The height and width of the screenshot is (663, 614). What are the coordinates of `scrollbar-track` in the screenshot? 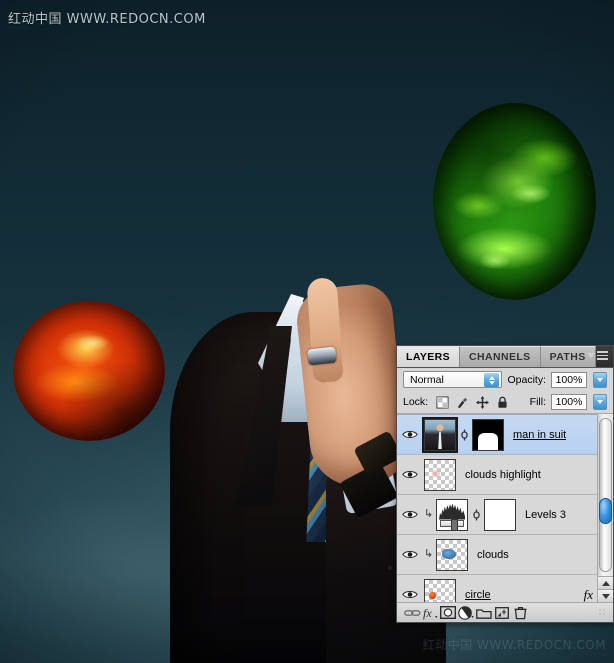 It's located at (605, 495).